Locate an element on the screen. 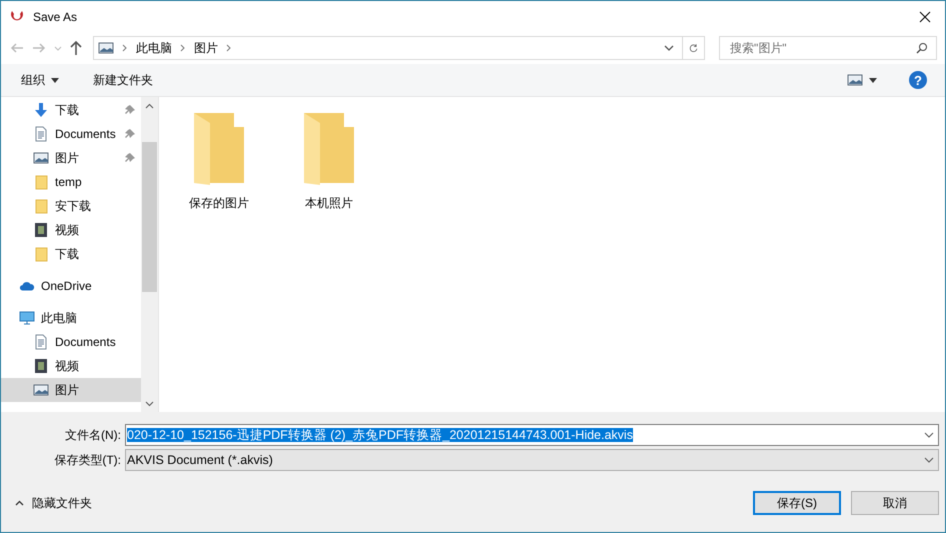 The image size is (946, 533). search-field: 搜索"图片" is located at coordinates (828, 48).